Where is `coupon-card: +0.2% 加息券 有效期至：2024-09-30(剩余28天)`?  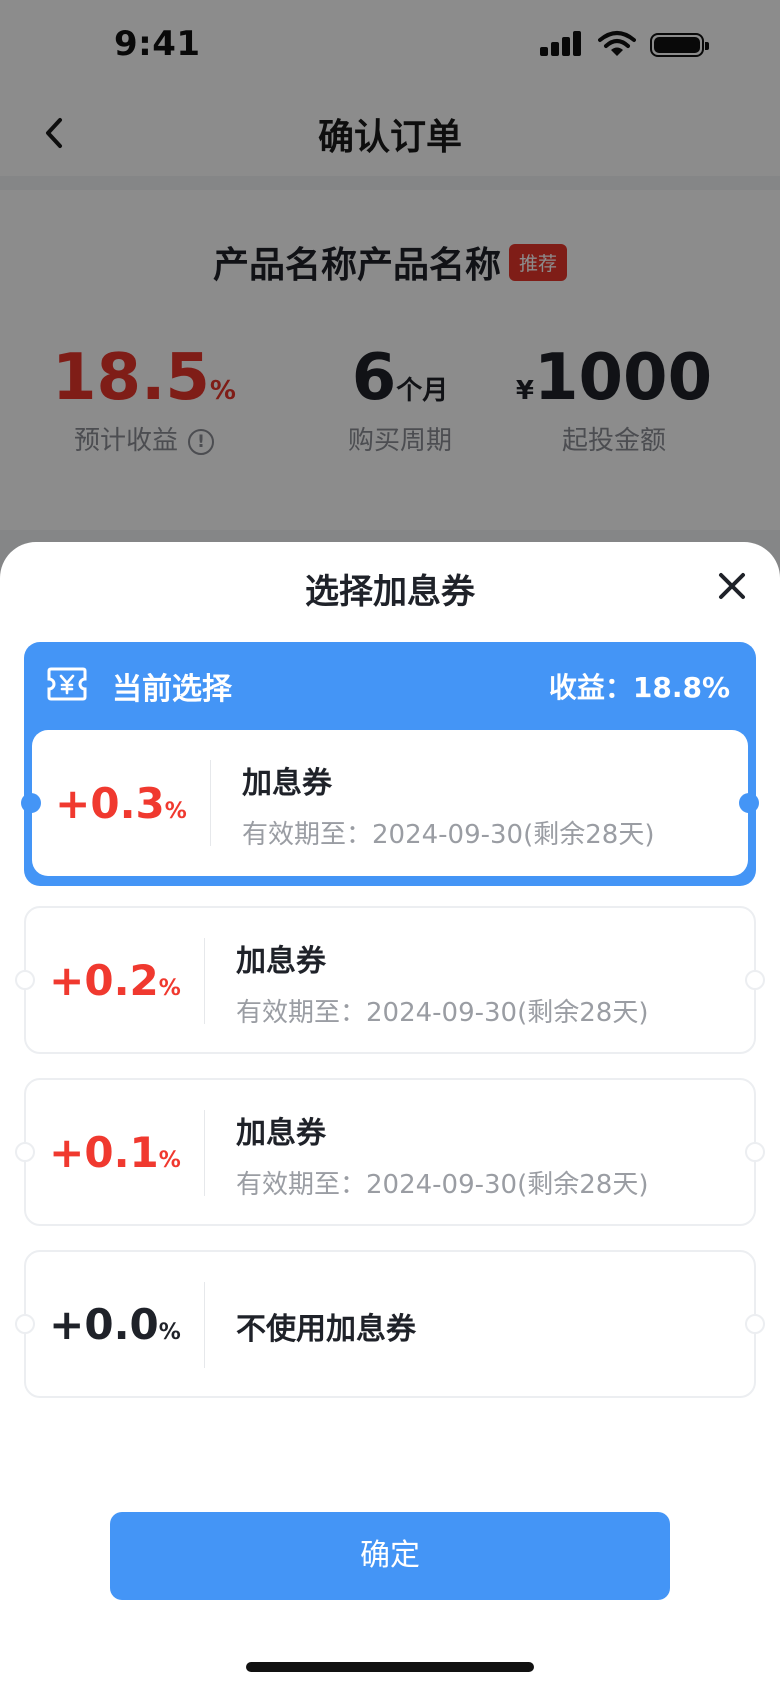 coupon-card: +0.2% 加息券 有效期至：2024-09-30(剩余28天) is located at coordinates (390, 980).